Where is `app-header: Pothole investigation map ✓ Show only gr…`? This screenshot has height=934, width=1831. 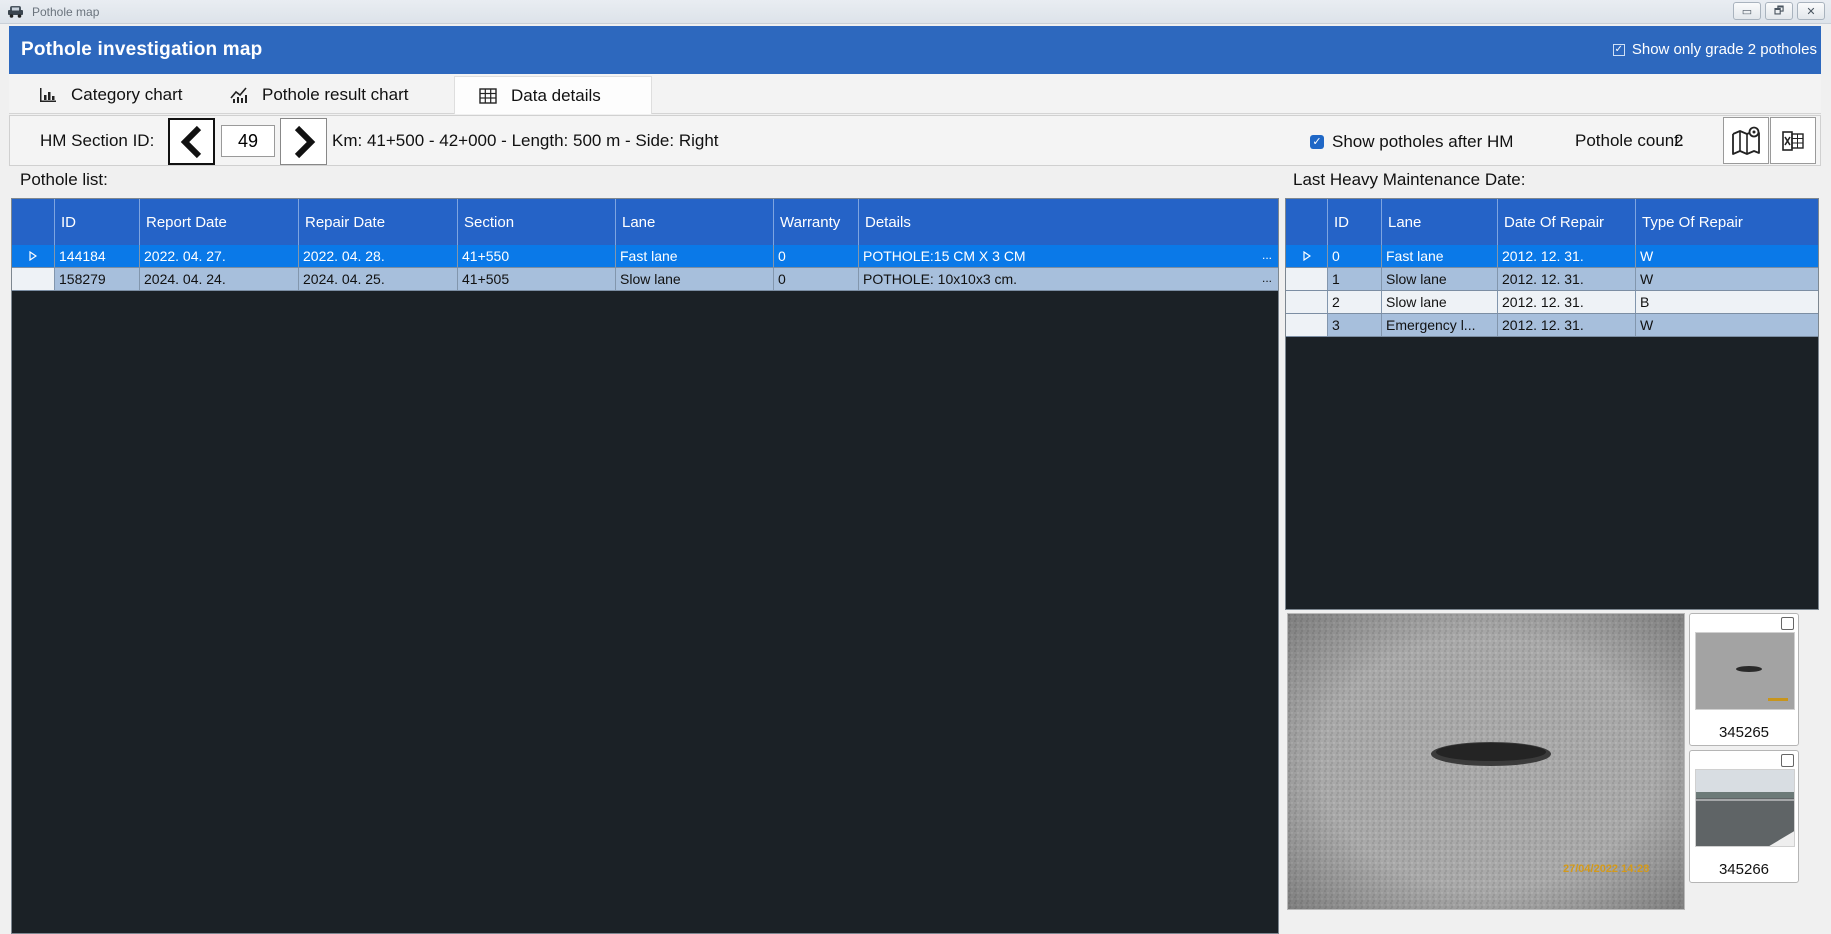 app-header: Pothole investigation map ✓ Show only gr… is located at coordinates (915, 50).